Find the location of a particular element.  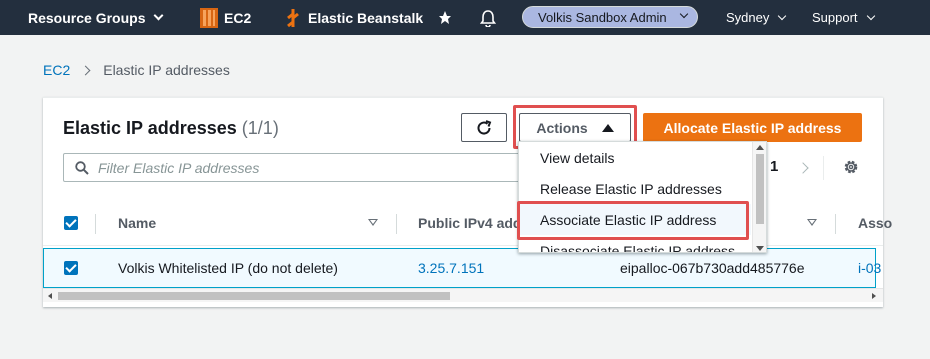

menu-item-associate: Associate Elastic IP address is located at coordinates (635, 219).